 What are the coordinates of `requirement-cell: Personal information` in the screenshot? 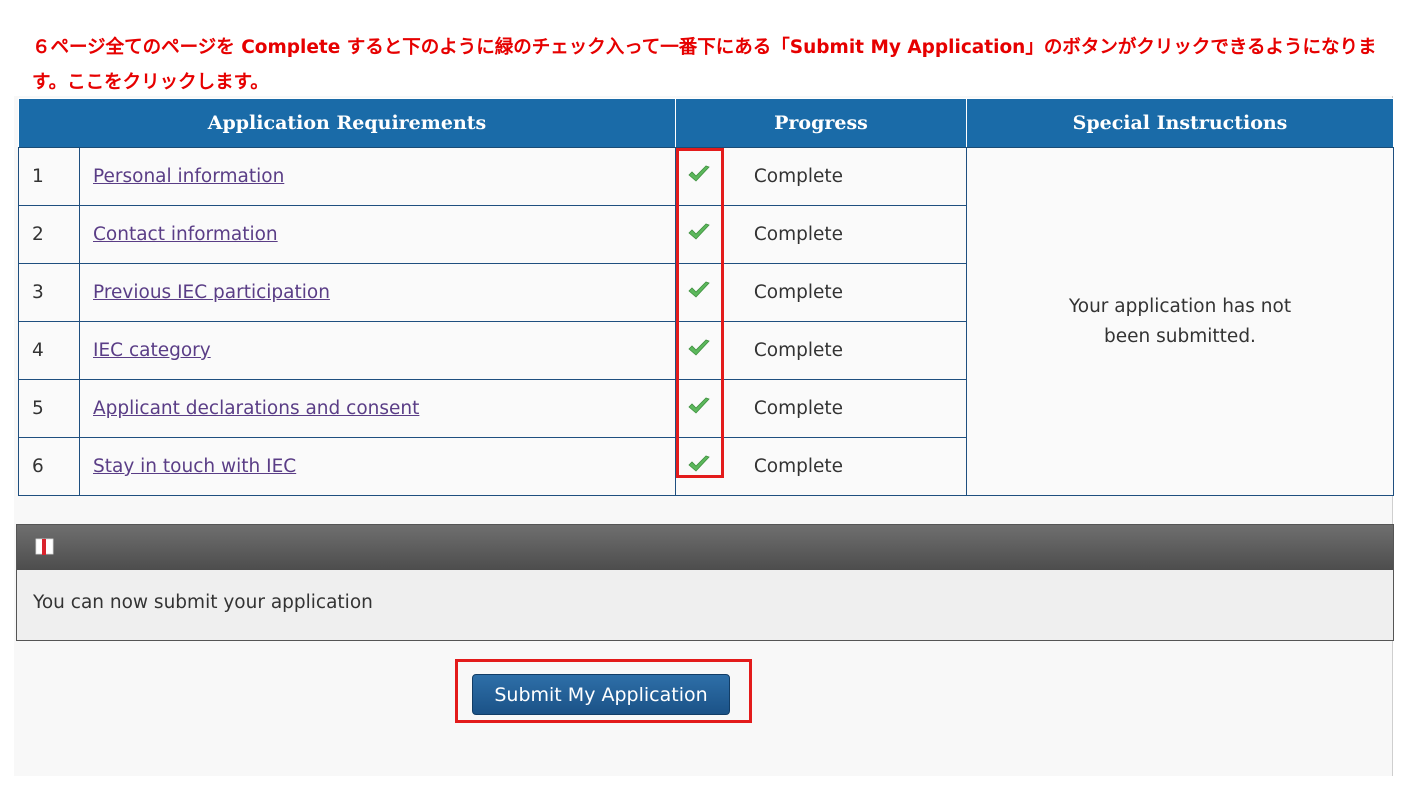 It's located at (377, 176).